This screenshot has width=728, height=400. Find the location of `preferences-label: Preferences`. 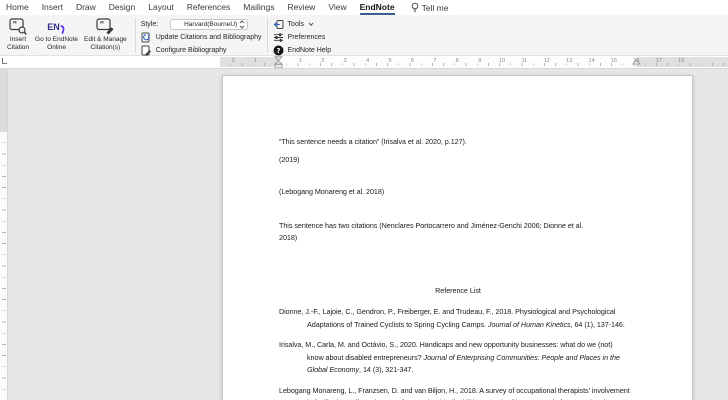

preferences-label: Preferences is located at coordinates (306, 37).